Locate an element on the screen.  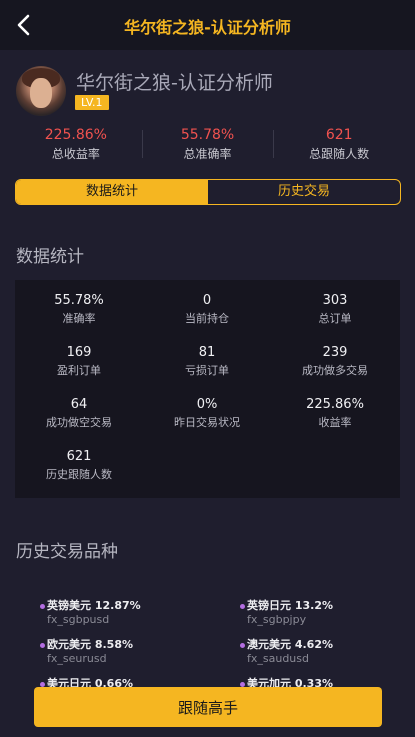
legend-item: 英镑日元 13.2% fx_sgbpjpy is located at coordinates (286, 613).